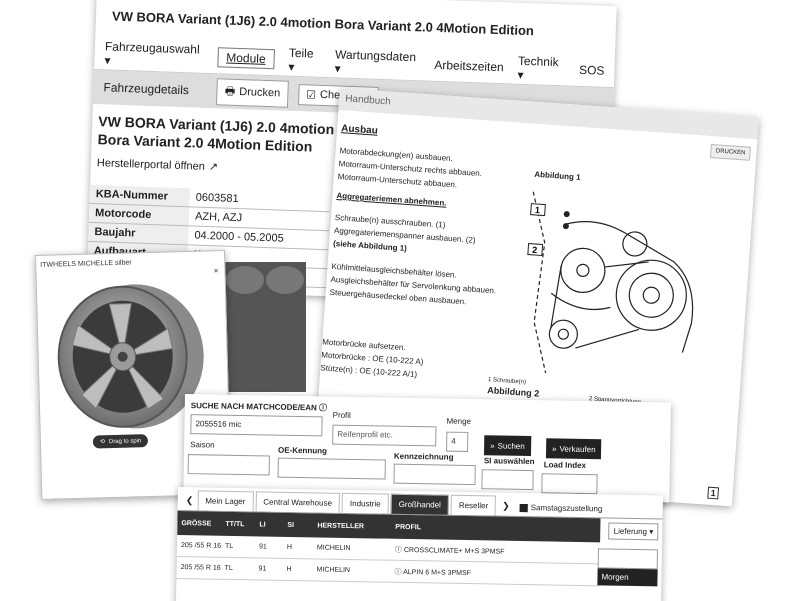 This screenshot has width=800, height=601. What do you see at coordinates (213, 167) in the screenshot?
I see `external-link-icon: ↗` at bounding box center [213, 167].